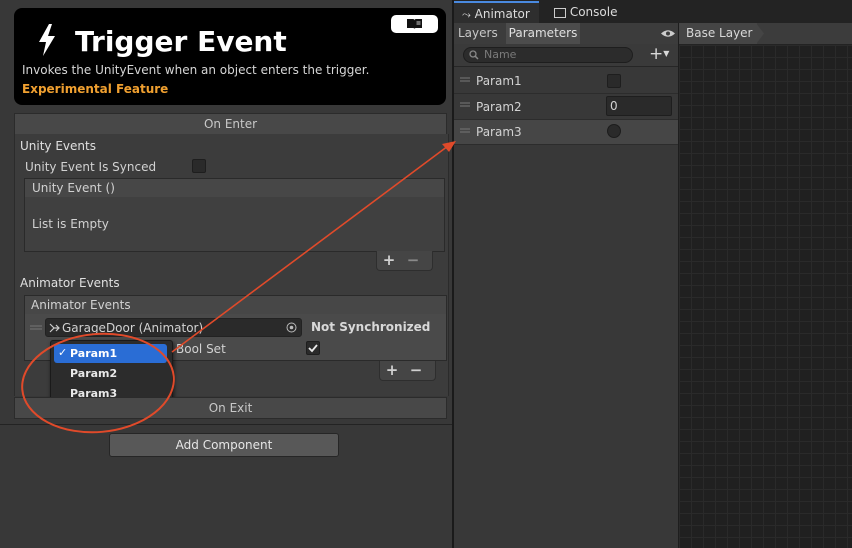 Image resolution: width=852 pixels, height=548 pixels. Describe the element at coordinates (310, 249) in the screenshot. I see `annotation-arrow-line` at that location.